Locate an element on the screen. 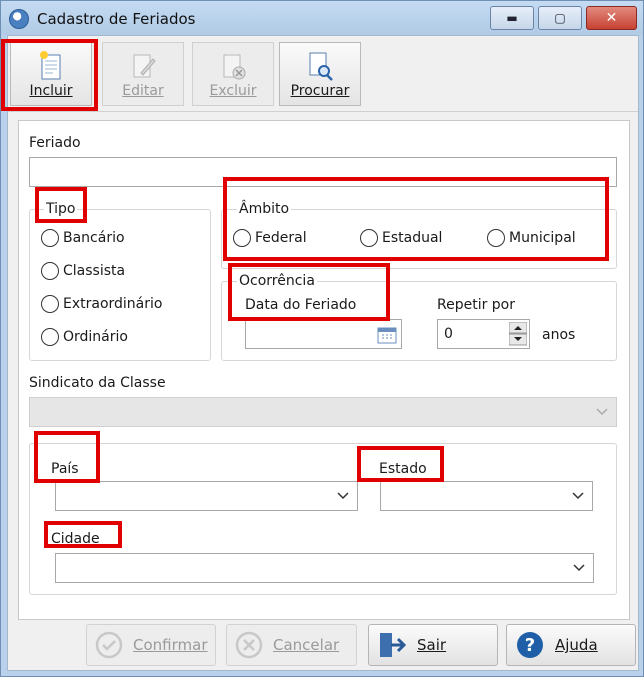  pais-label: País is located at coordinates (65, 469).